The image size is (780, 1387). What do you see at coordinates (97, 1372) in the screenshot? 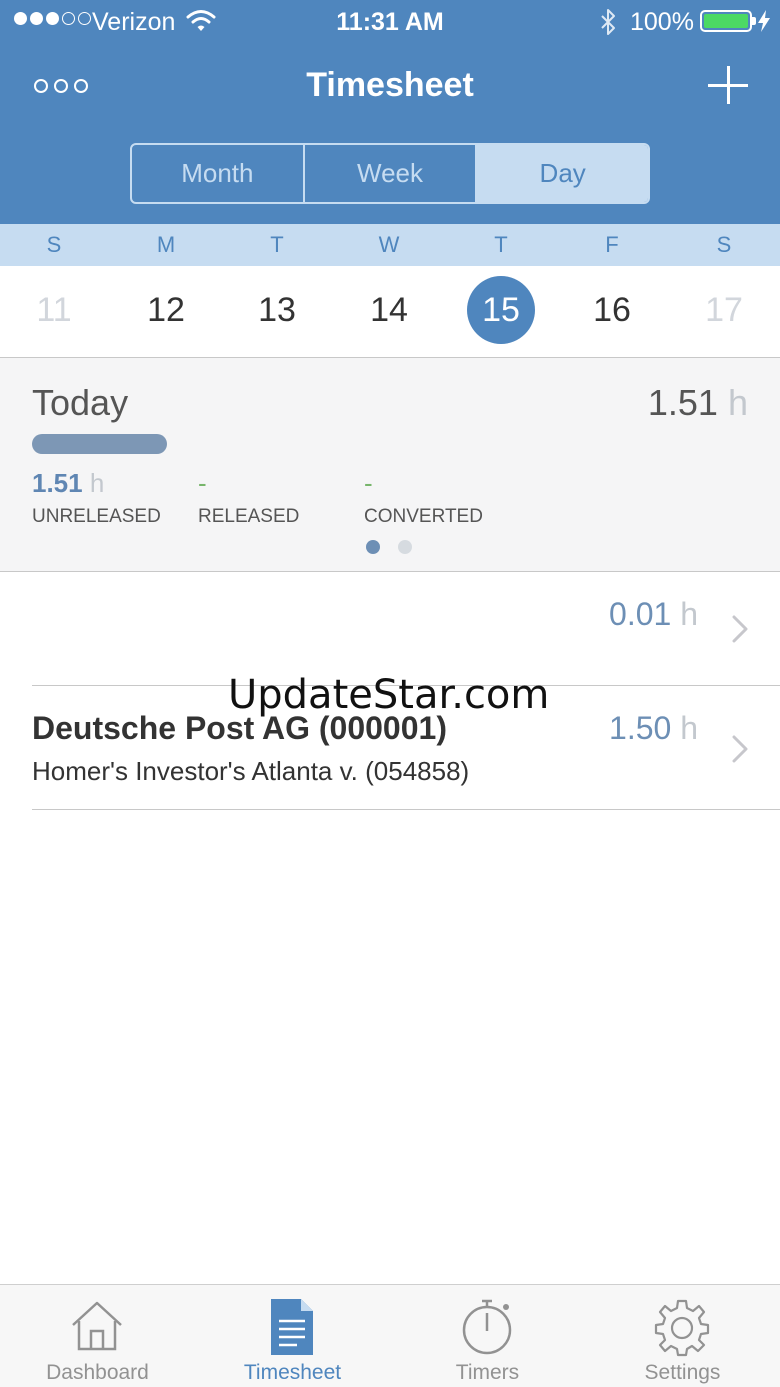
I see `tab-label: Dashboard` at bounding box center [97, 1372].